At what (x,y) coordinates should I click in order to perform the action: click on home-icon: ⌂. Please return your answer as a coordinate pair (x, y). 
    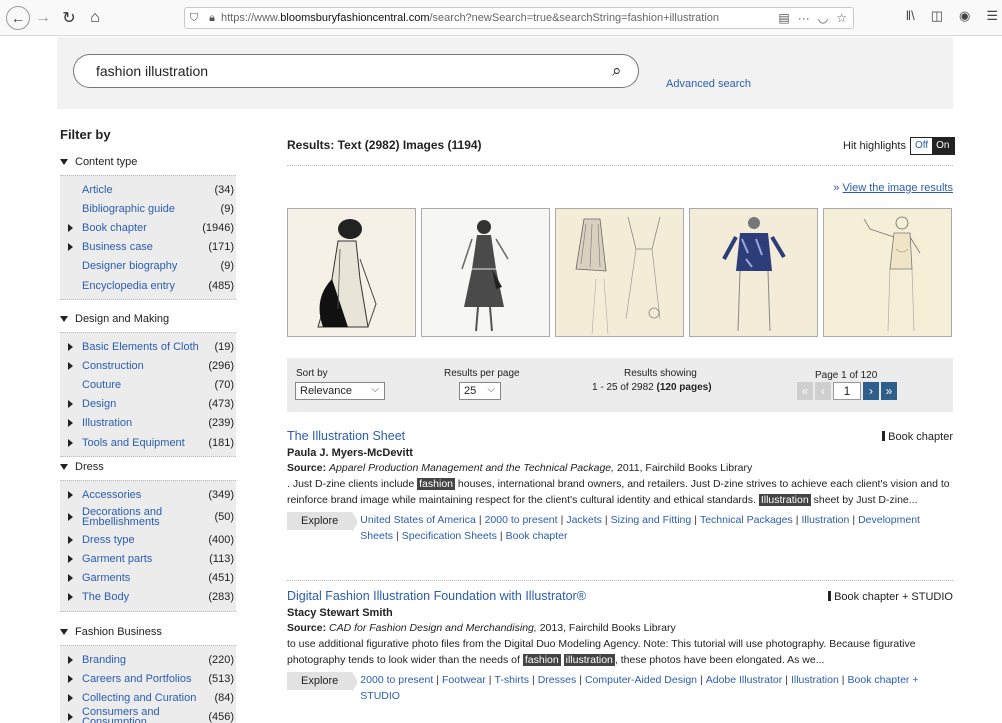
    Looking at the image, I should click on (95, 18).